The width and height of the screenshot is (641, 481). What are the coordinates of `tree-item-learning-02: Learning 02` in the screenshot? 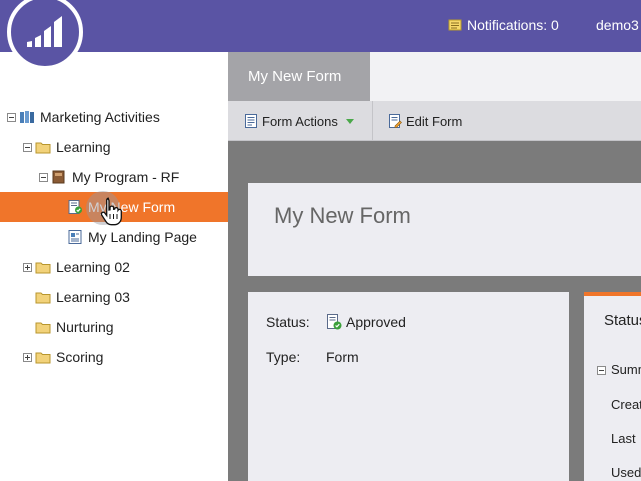 It's located at (114, 267).